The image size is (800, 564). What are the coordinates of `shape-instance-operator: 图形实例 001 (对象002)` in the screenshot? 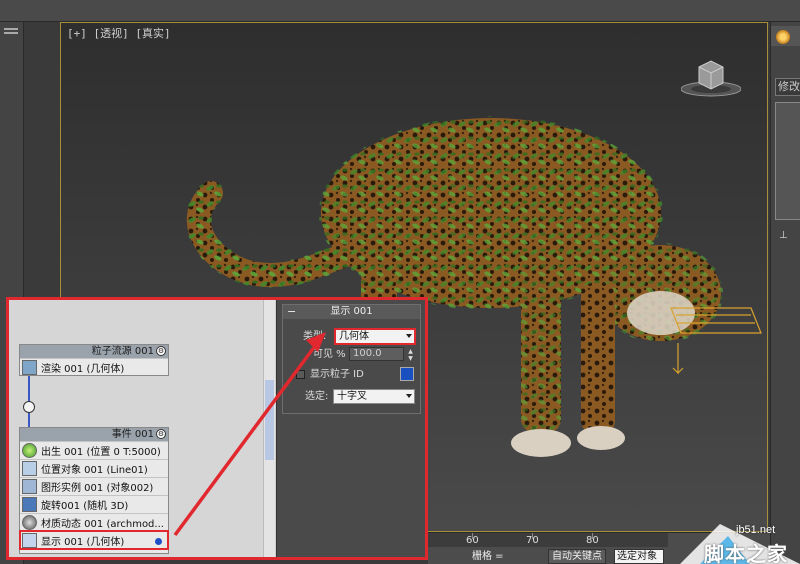 It's located at (94, 486).